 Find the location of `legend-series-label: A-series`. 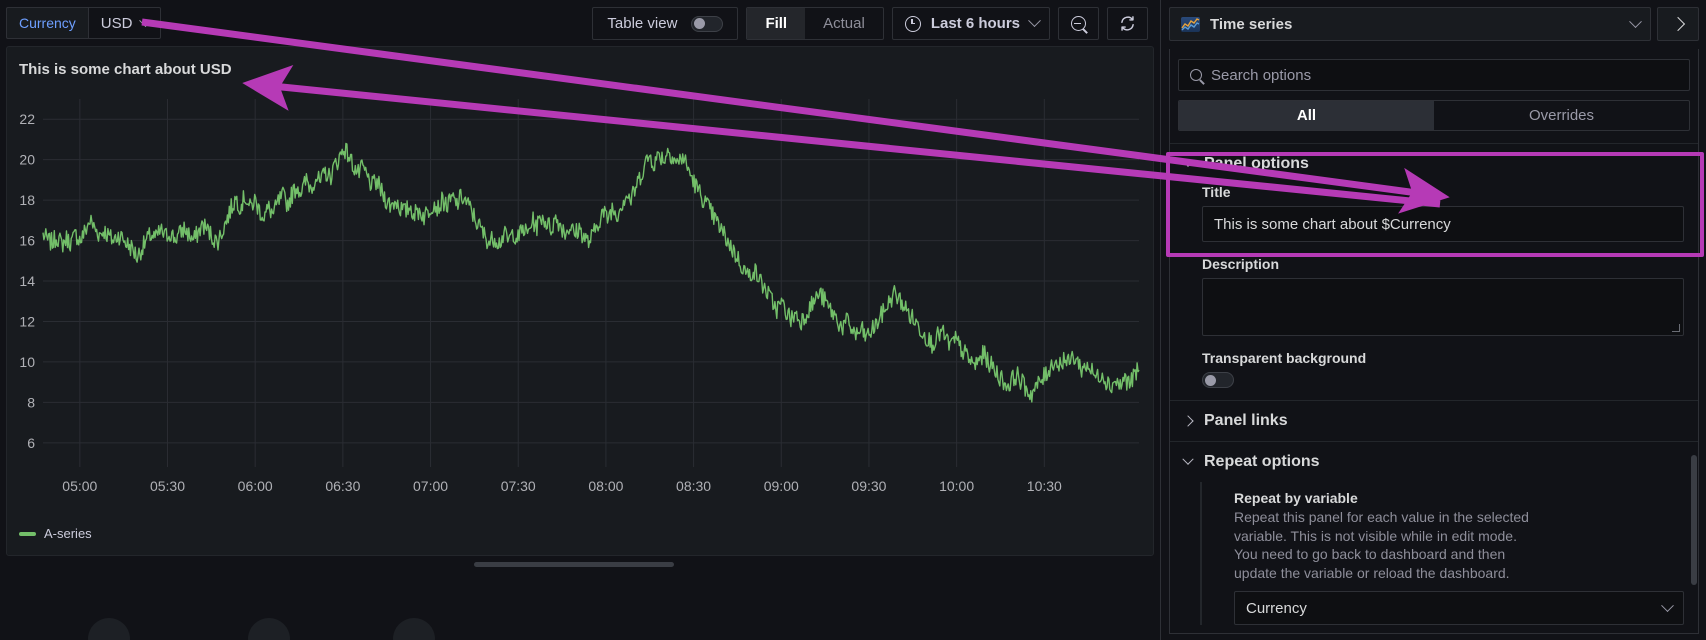

legend-series-label: A-series is located at coordinates (68, 533).